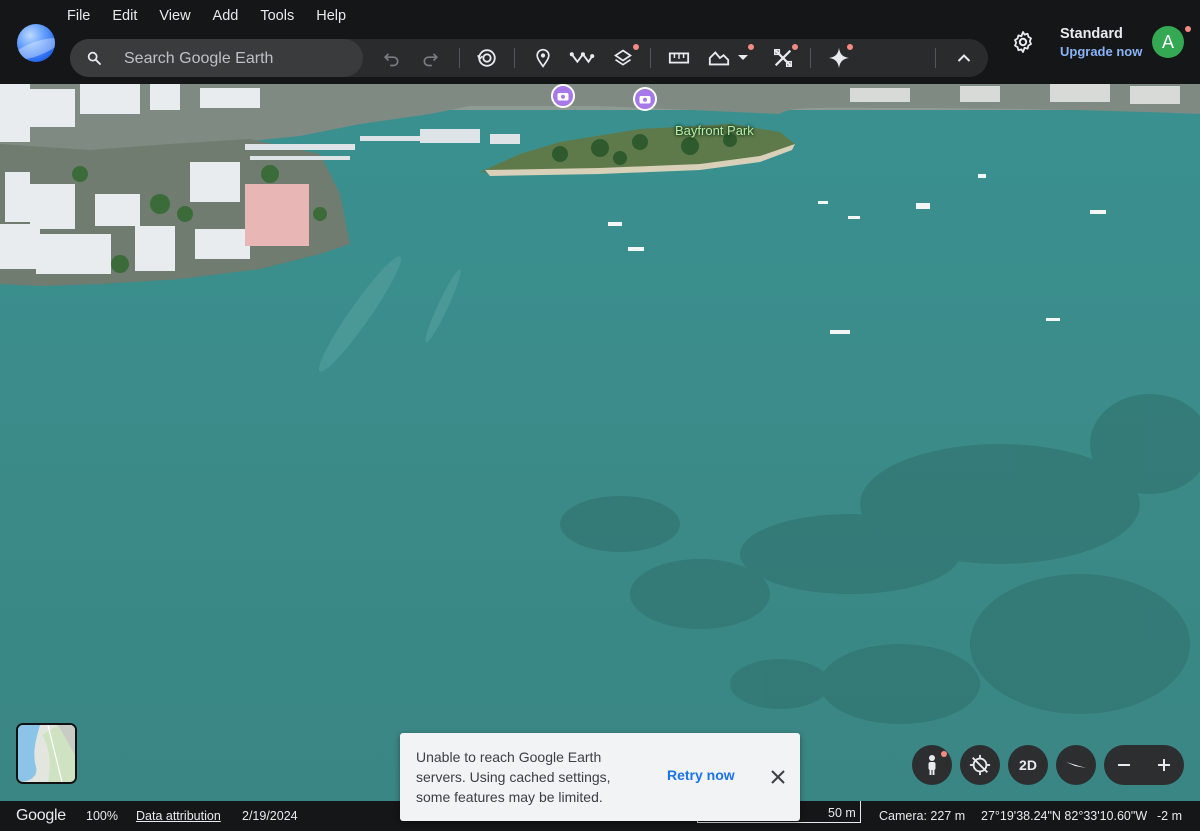  Describe the element at coordinates (529, 59) in the screenshot. I see `toolbar` at that location.